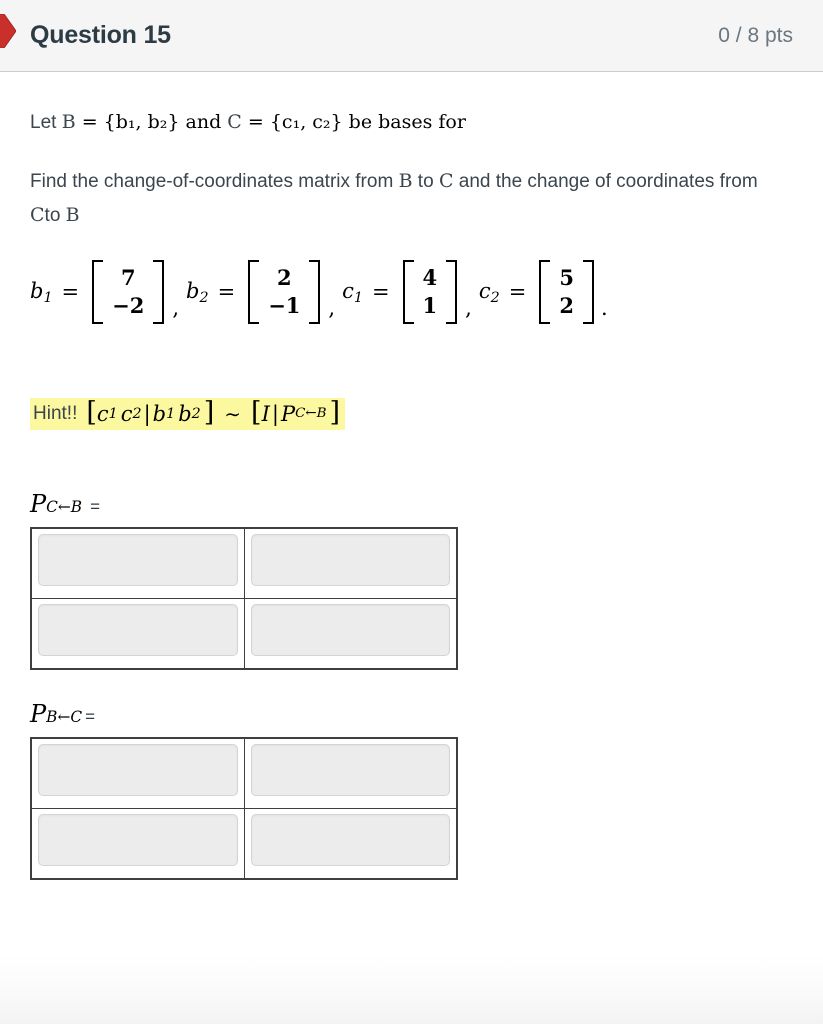  I want to click on hint-b1-sub: 1, so click(171, 413).